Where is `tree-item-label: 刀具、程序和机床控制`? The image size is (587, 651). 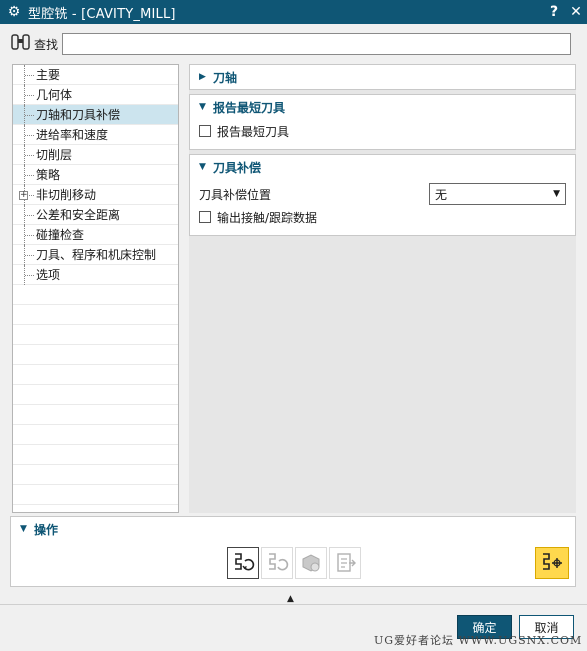
tree-item-label: 刀具、程序和机床控制 is located at coordinates (96, 255).